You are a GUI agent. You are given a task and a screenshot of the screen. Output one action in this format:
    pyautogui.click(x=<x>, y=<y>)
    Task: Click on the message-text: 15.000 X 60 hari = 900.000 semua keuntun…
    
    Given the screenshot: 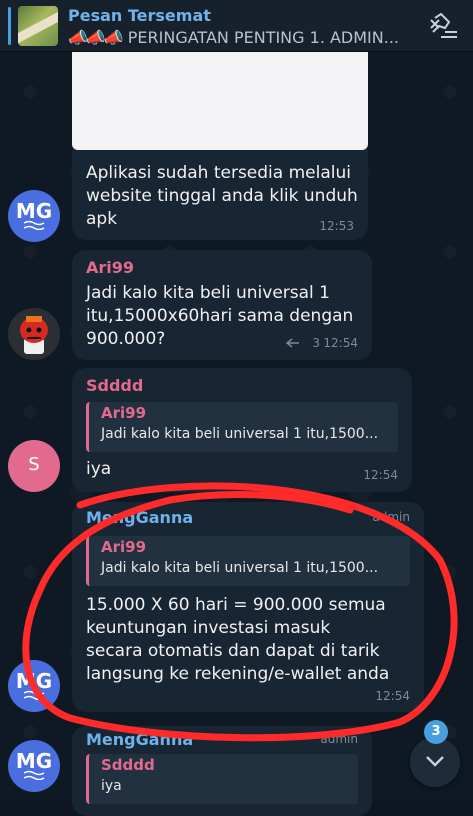 What is the action you would take?
    pyautogui.click(x=238, y=639)
    